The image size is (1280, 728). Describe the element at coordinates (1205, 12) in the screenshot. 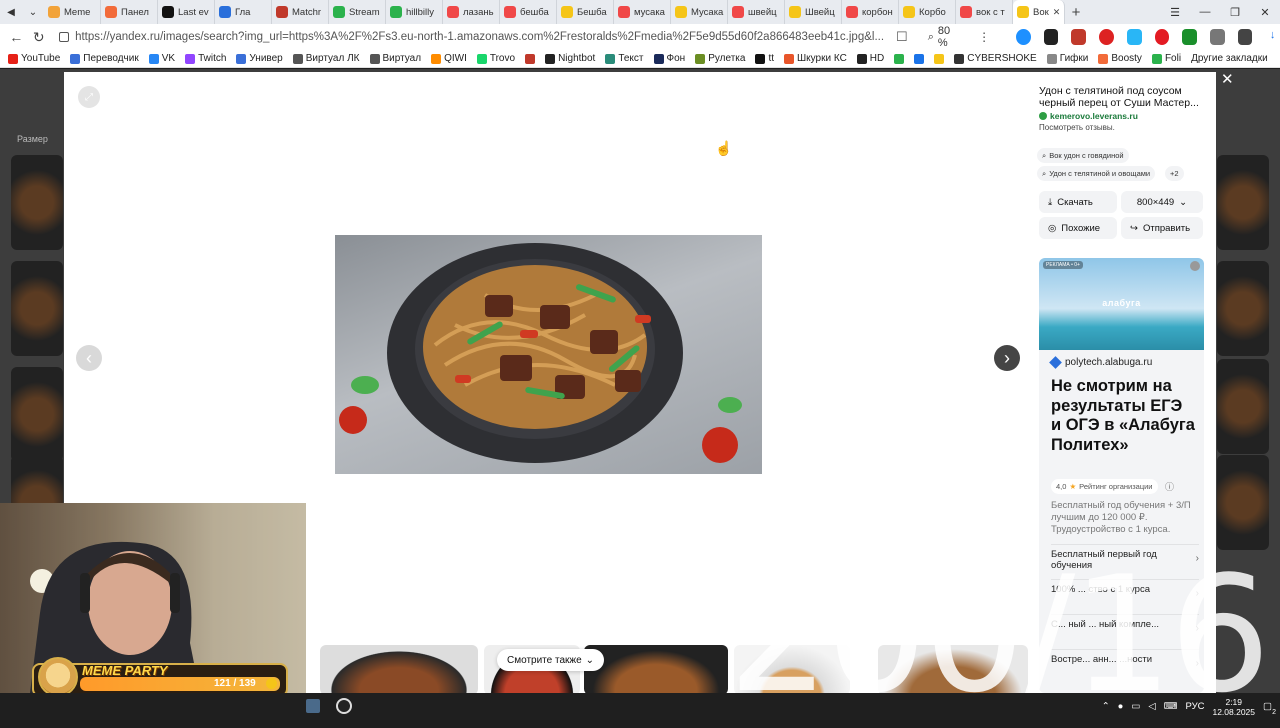

I see `minimize-button: —` at that location.